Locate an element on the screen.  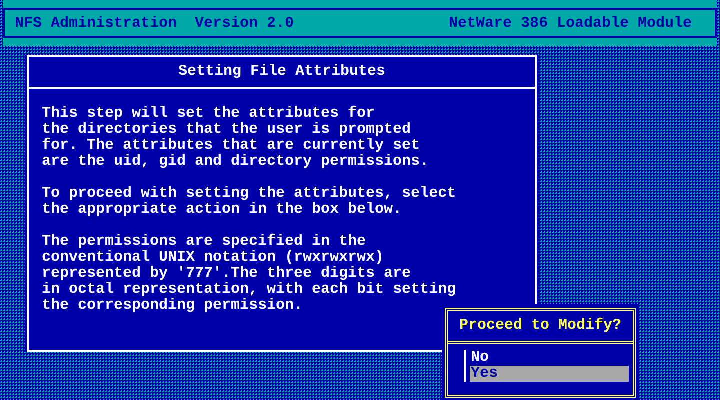
paragraph: This step will set the attributes for the directories that the user is prompted for. The attributes that are currently set are the uid, gid and directory permissions. is located at coordinates (236, 138).